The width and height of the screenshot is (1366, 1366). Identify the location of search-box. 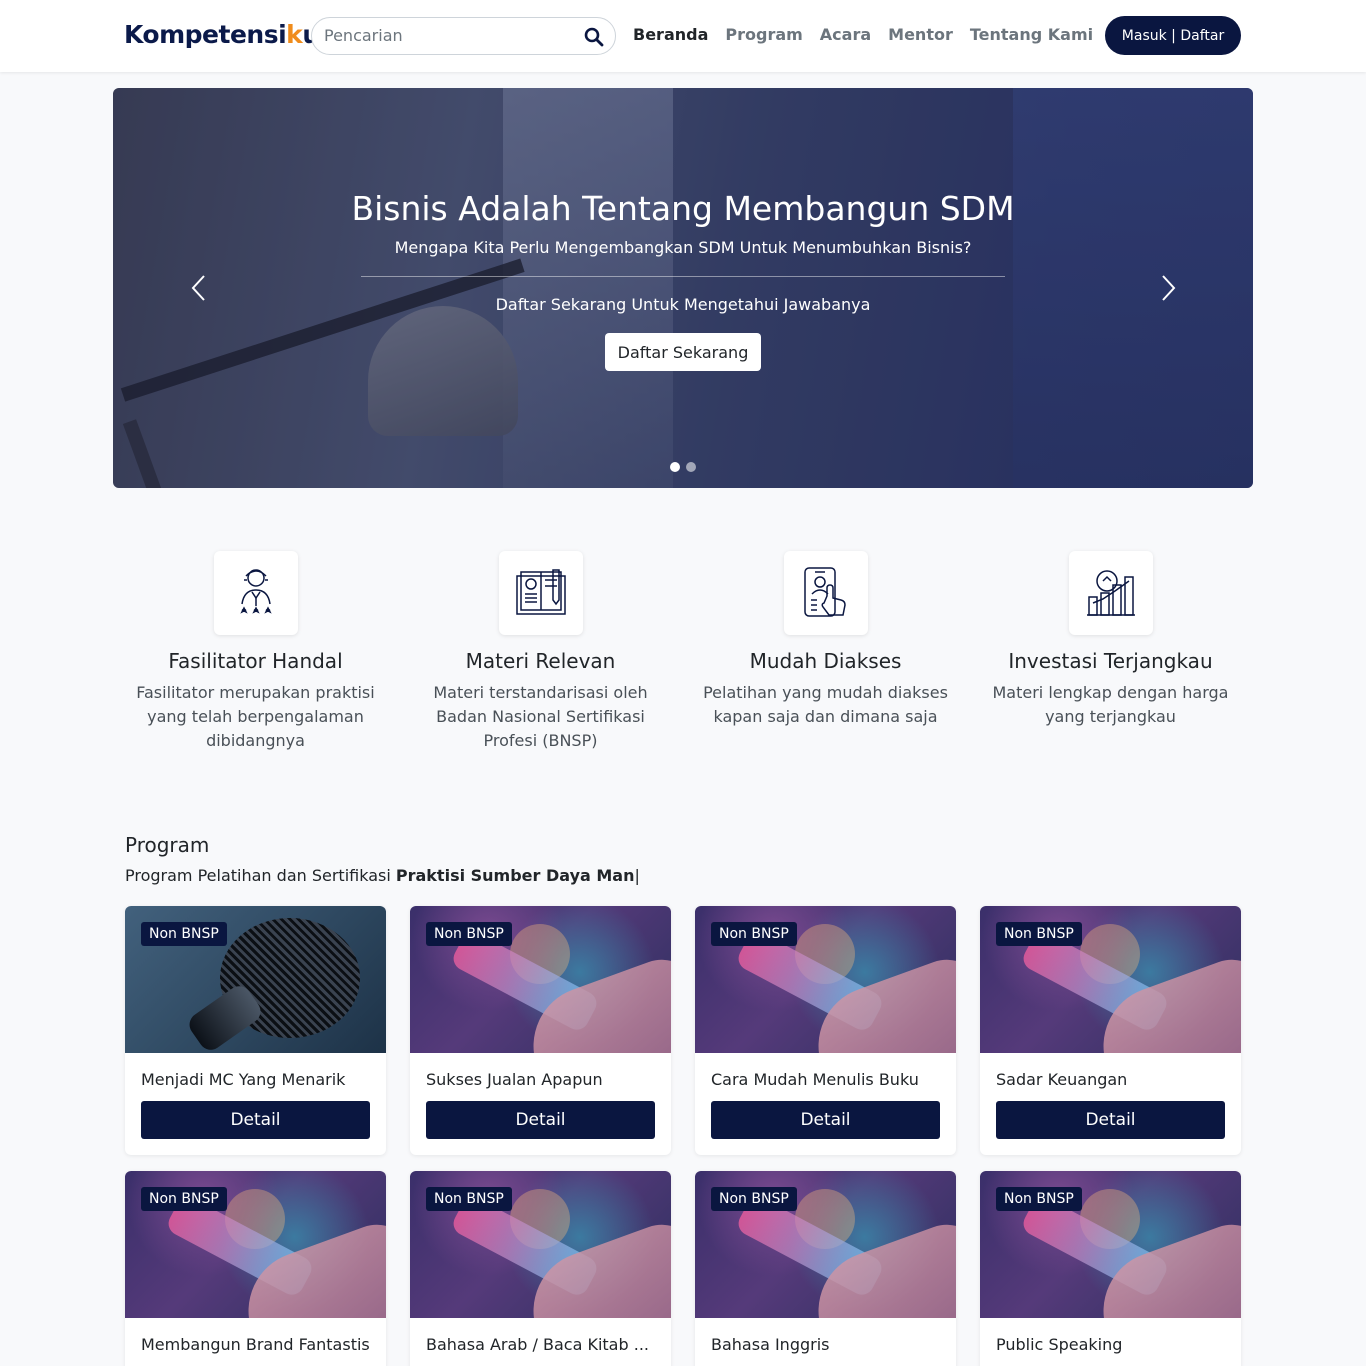
(463, 36).